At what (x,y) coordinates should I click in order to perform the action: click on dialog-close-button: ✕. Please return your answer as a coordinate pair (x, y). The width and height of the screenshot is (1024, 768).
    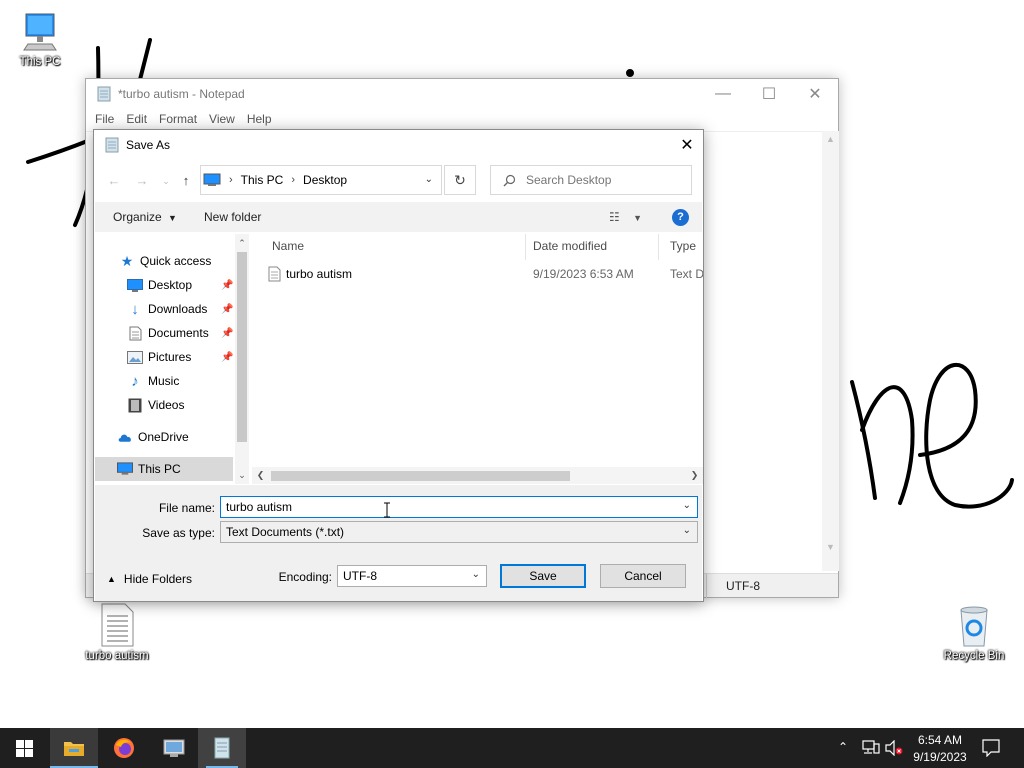
    Looking at the image, I should click on (687, 145).